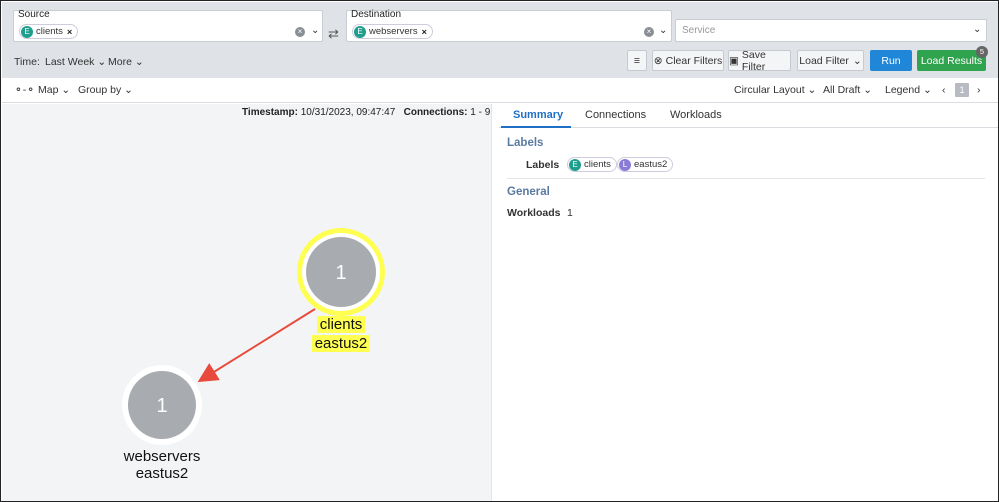 The width and height of the screenshot is (999, 502). What do you see at coordinates (734, 60) in the screenshot?
I see `save-icon: ▣` at bounding box center [734, 60].